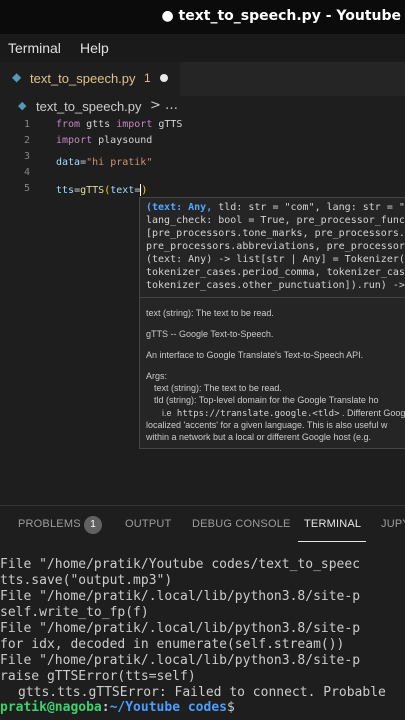 This screenshot has height=720, width=405. I want to click on tab-problem-count: 1, so click(147, 78).